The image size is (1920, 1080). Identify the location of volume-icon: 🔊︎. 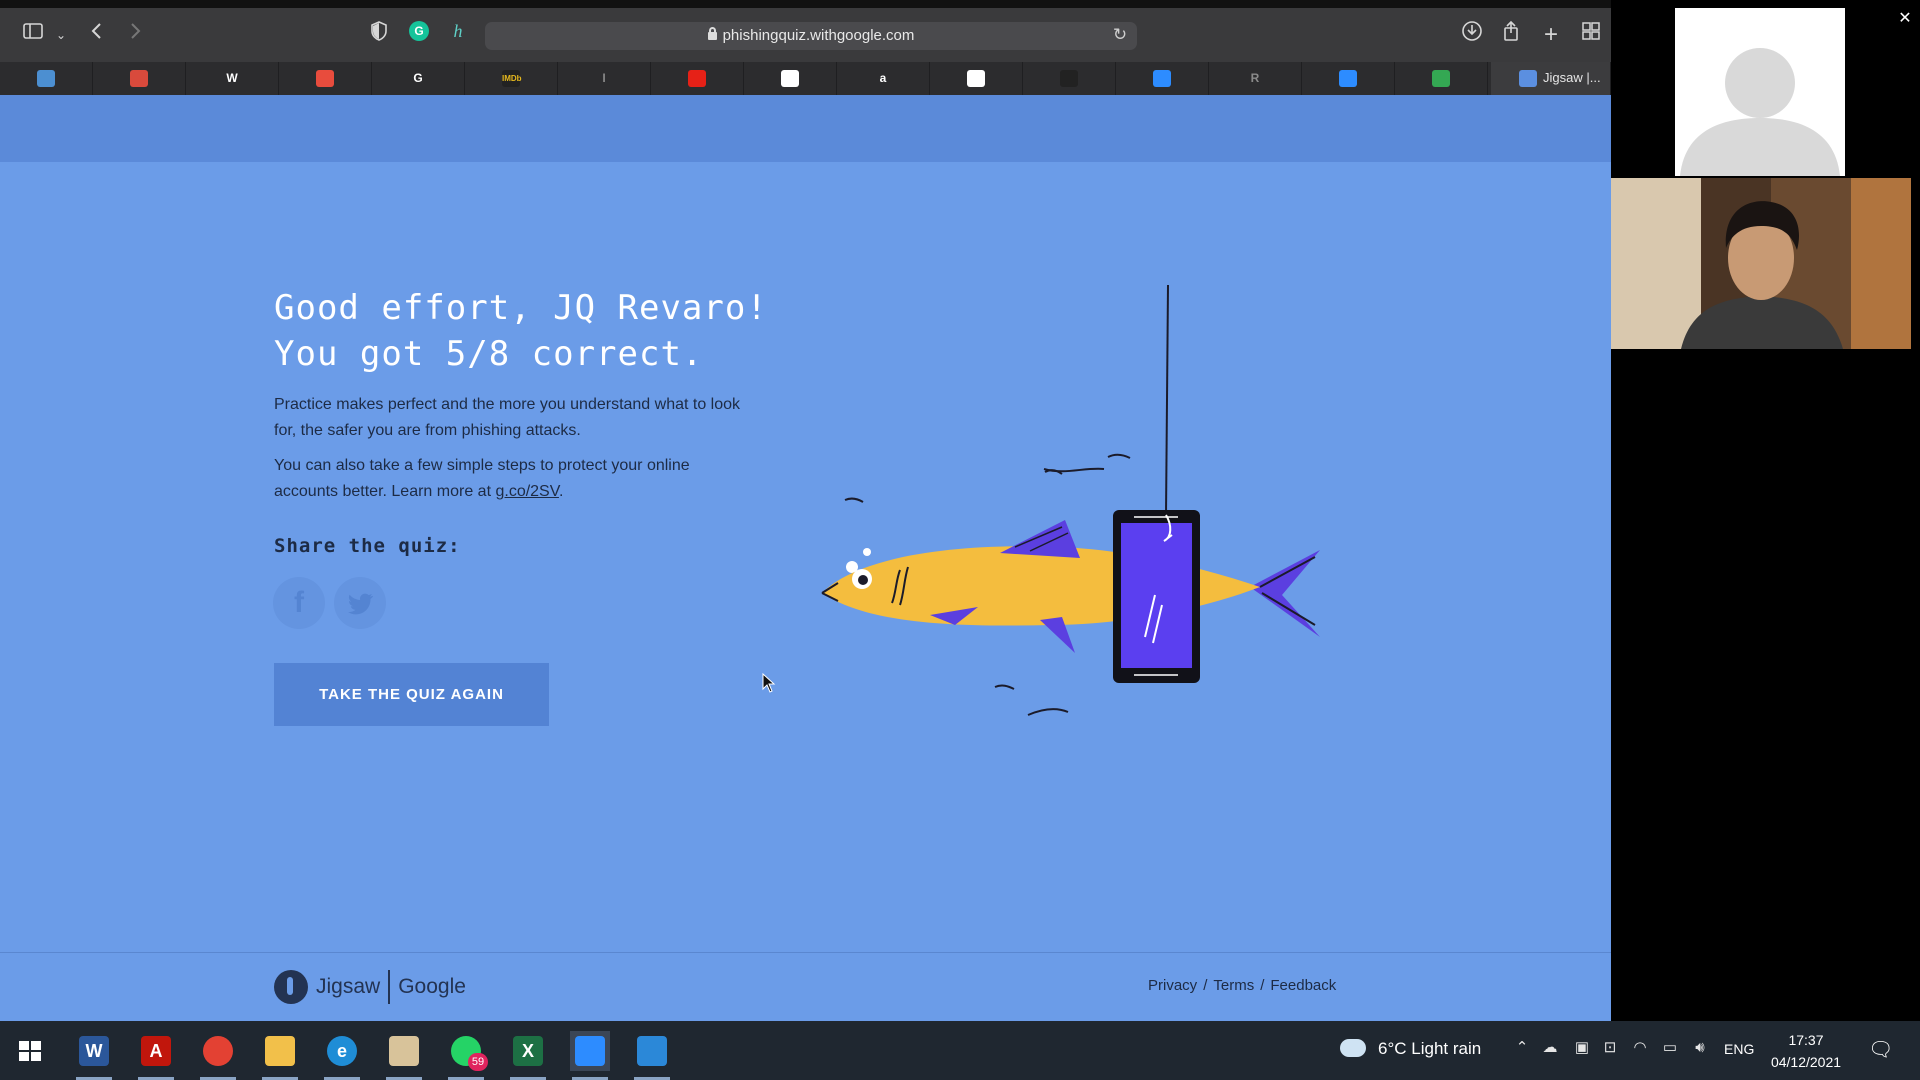
(1700, 1048).